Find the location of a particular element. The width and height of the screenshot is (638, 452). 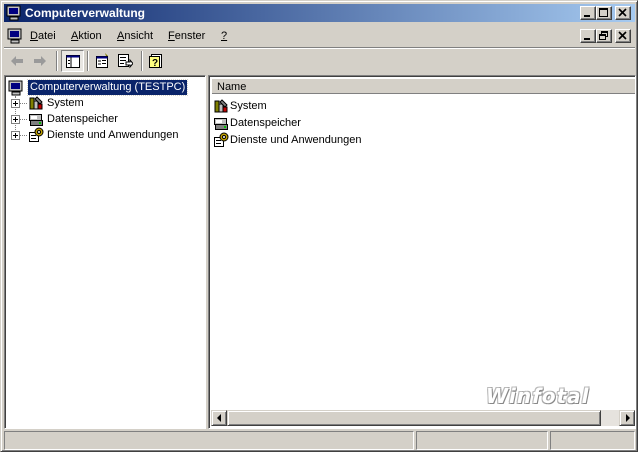

menu-datei: Datei is located at coordinates (43, 36).